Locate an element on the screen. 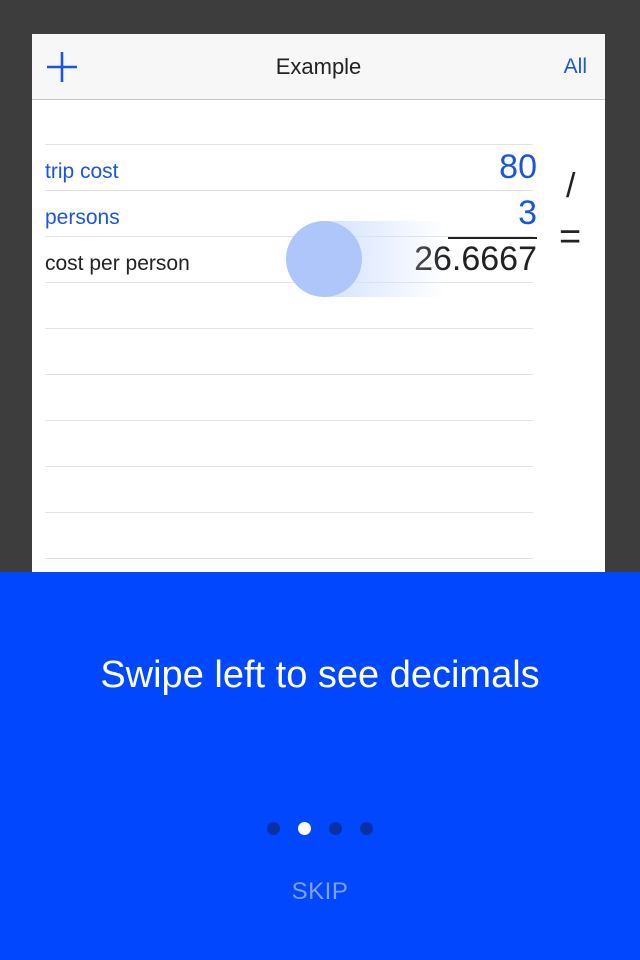 The width and height of the screenshot is (640, 960). fraction-bar is located at coordinates (492, 238).